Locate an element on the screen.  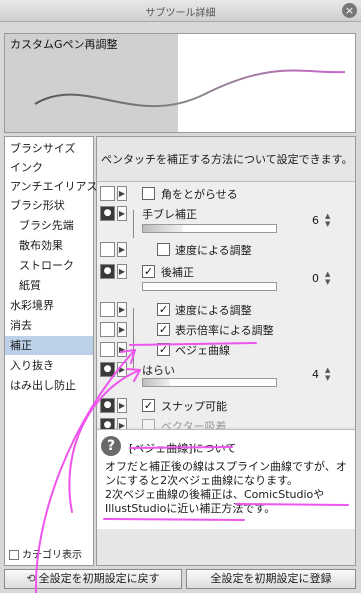
harai-slider is located at coordinates (209, 382).